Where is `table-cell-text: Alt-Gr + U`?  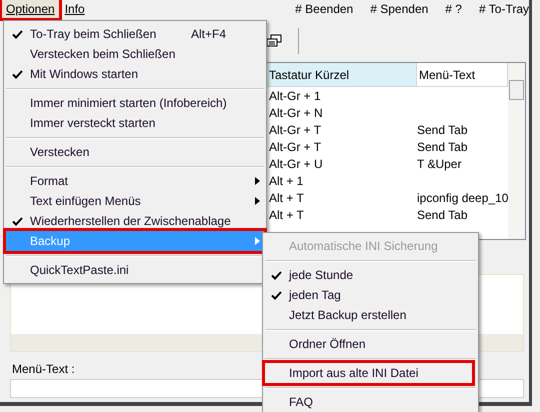
table-cell-text: Alt-Gr + U is located at coordinates (296, 164).